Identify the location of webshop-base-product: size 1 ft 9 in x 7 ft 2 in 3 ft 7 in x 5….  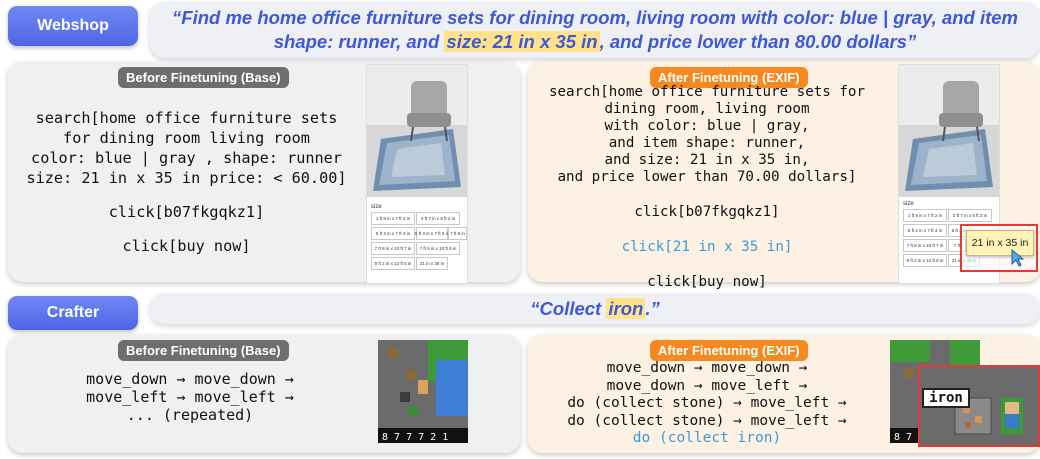
(417, 174).